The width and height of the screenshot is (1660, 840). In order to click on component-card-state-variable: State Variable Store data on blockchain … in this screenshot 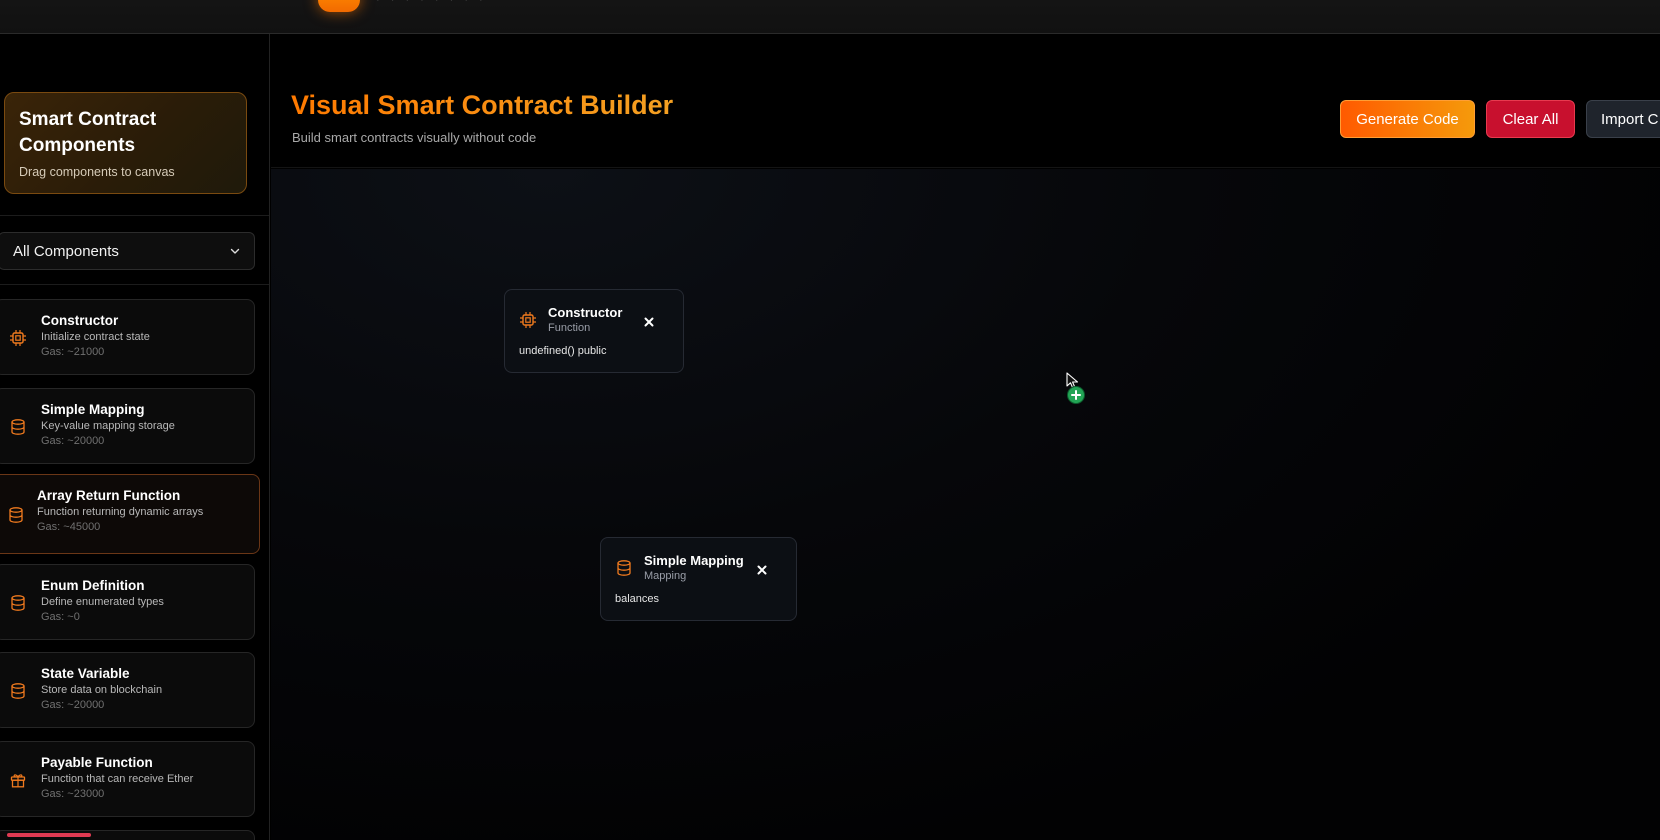, I will do `click(127, 690)`.